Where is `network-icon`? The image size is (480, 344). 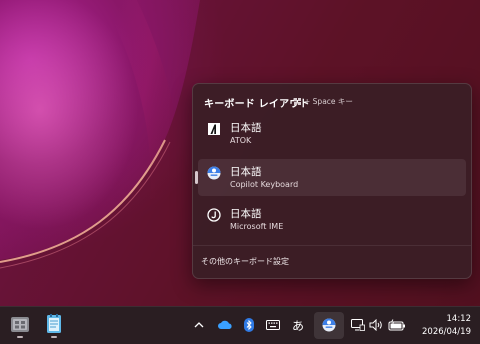 network-icon is located at coordinates (358, 325).